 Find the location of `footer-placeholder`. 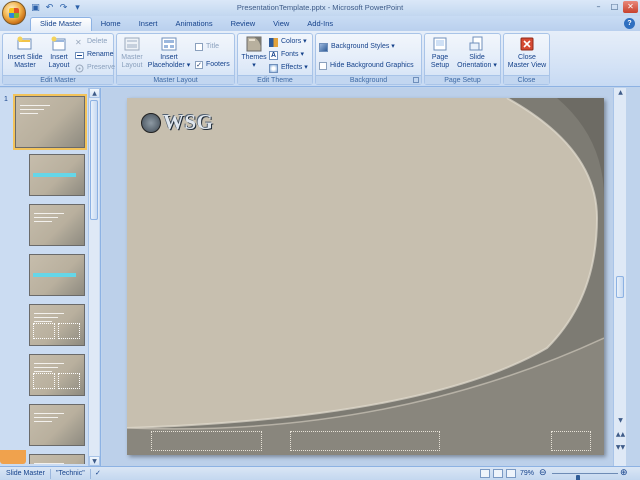

footer-placeholder is located at coordinates (365, 441).